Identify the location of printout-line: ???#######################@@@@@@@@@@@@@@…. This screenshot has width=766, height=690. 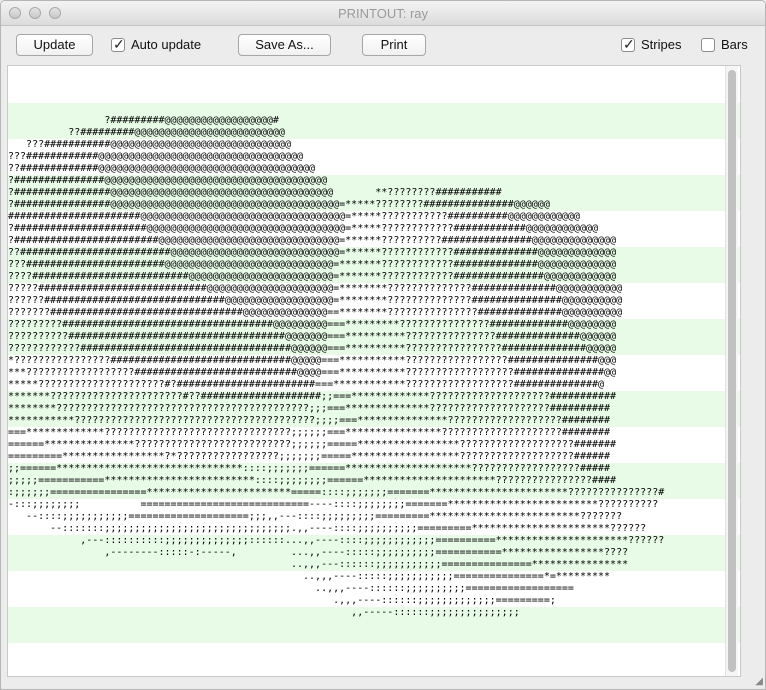
(312, 264).